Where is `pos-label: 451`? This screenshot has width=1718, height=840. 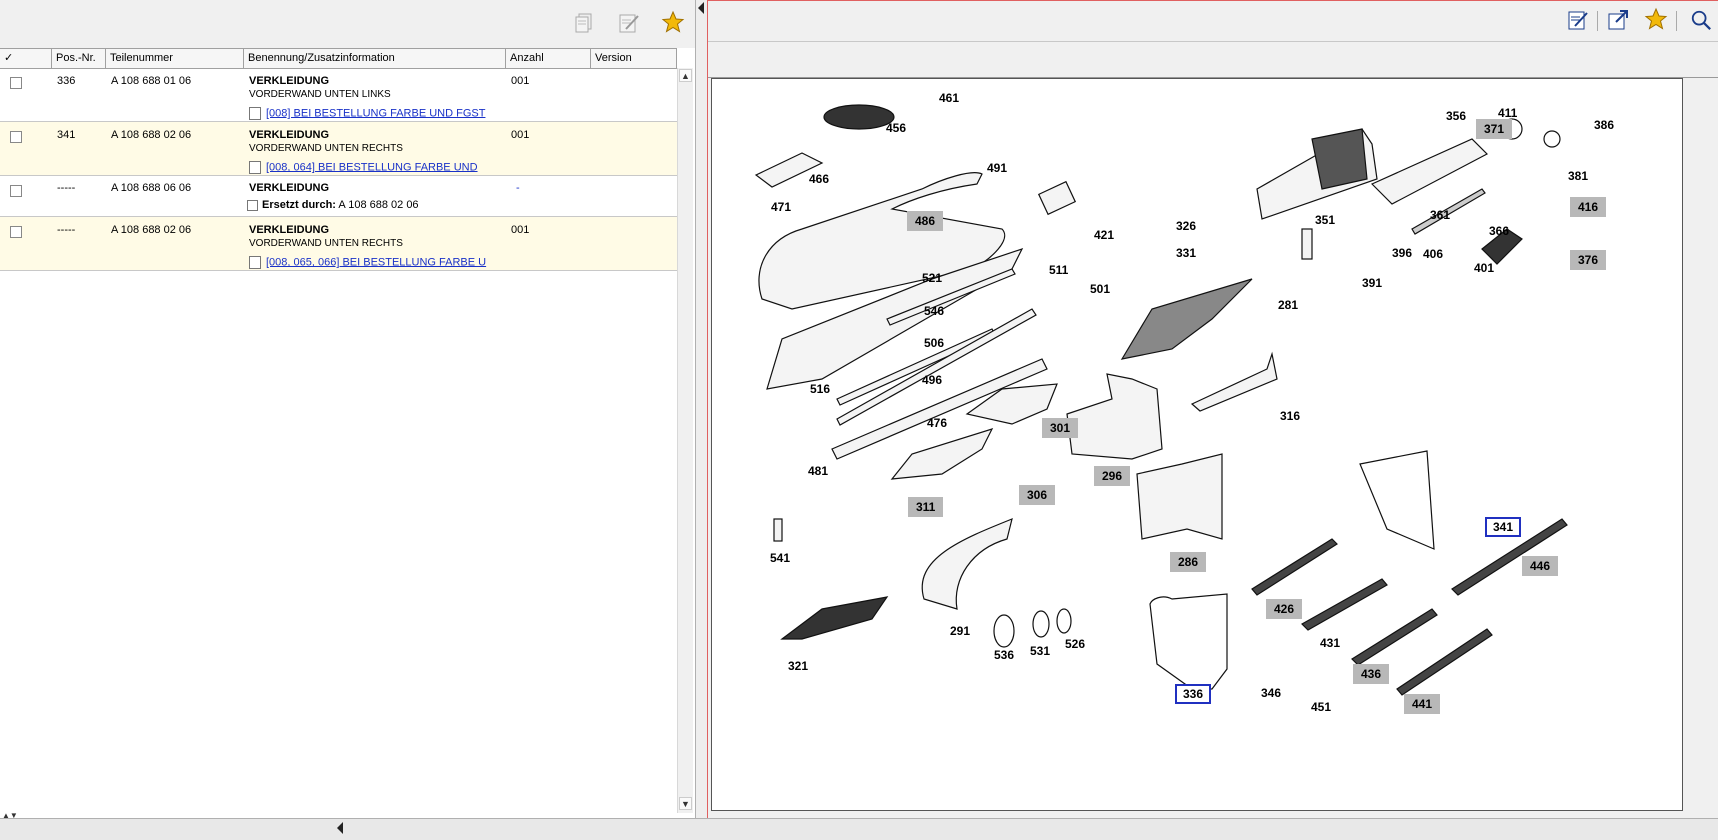 pos-label: 451 is located at coordinates (1321, 707).